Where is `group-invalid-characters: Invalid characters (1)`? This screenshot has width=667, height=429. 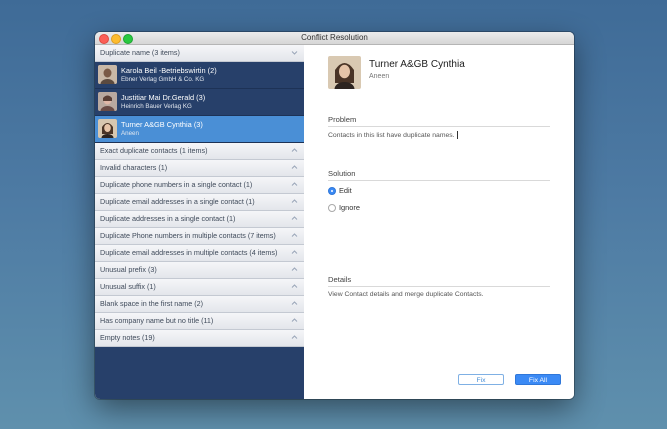
group-invalid-characters: Invalid characters (1) is located at coordinates (199, 168).